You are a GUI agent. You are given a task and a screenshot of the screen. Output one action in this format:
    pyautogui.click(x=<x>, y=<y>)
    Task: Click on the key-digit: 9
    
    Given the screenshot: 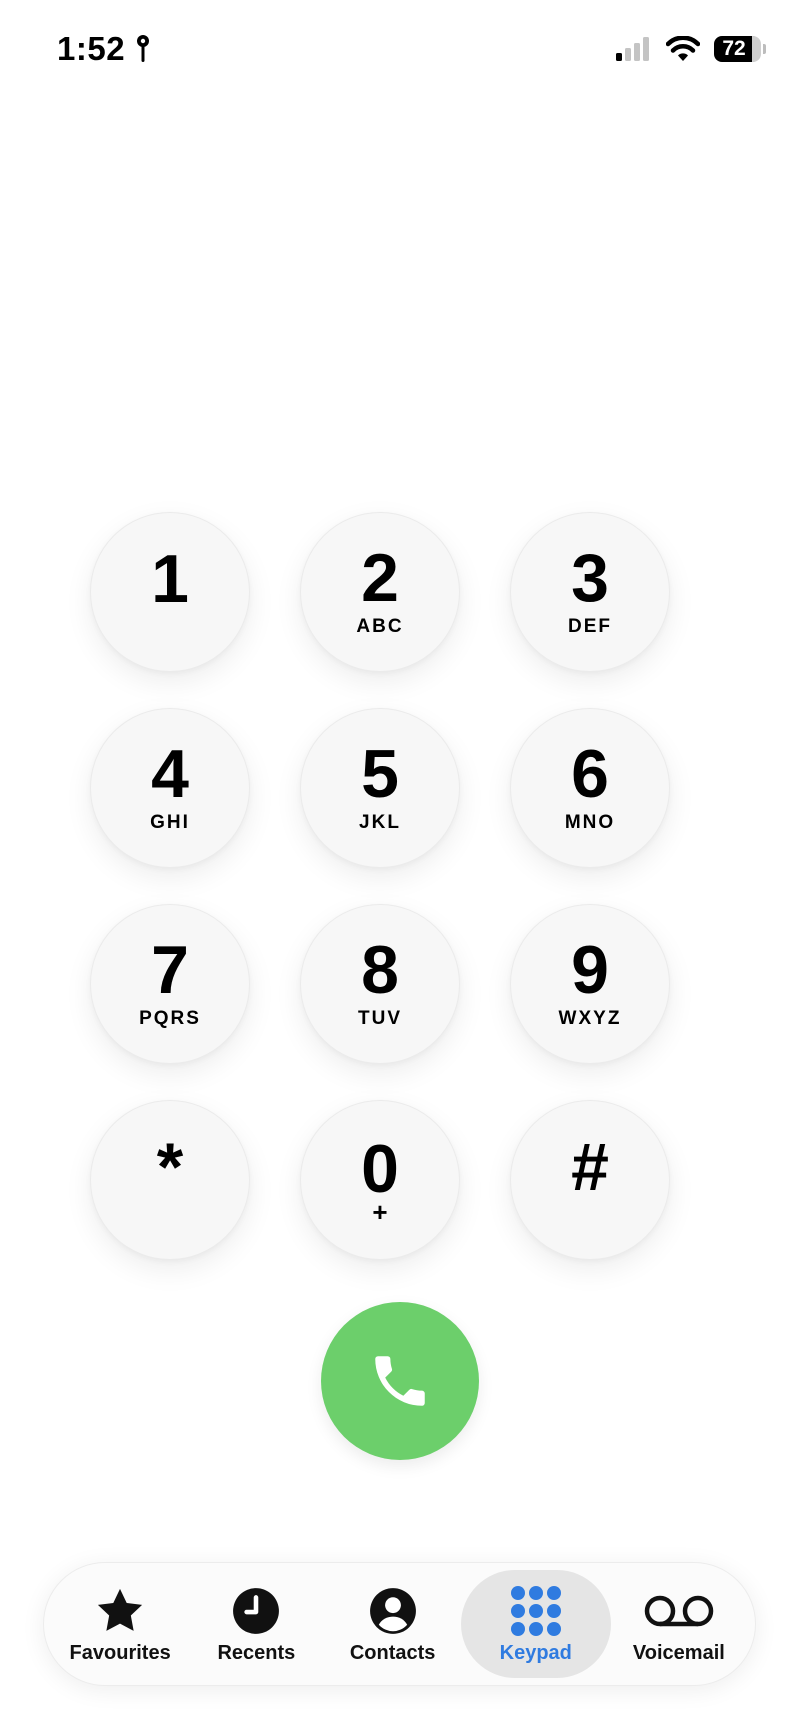 What is the action you would take?
    pyautogui.click(x=590, y=970)
    